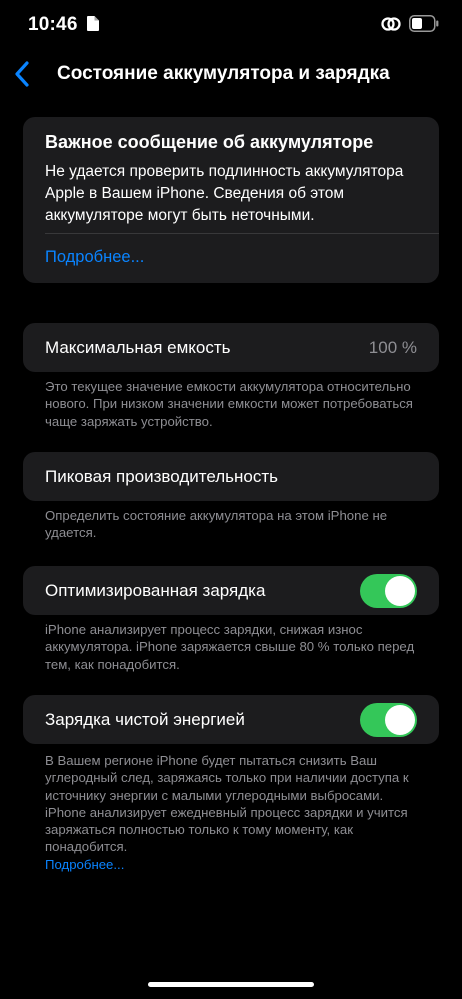 The height and width of the screenshot is (999, 462). Describe the element at coordinates (53, 24) in the screenshot. I see `status-time: 10:46` at that location.